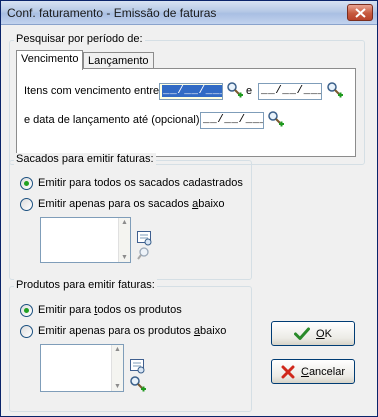  Describe the element at coordinates (115, 204) in the screenshot. I see `debtors-selected-label-prefix: Emitir apenas para os sacados` at that location.